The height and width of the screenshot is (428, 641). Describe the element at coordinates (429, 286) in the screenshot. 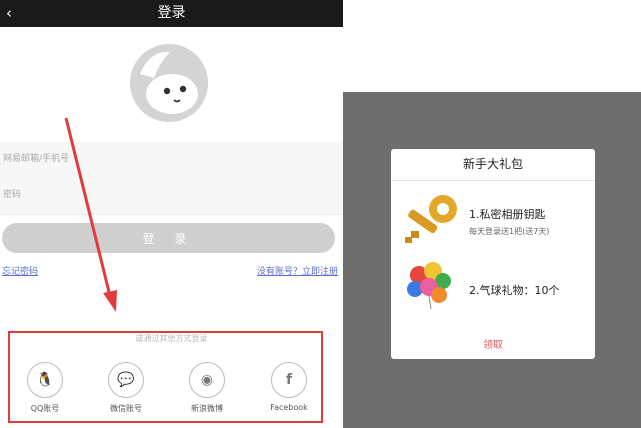

I see `balloons-icon` at that location.